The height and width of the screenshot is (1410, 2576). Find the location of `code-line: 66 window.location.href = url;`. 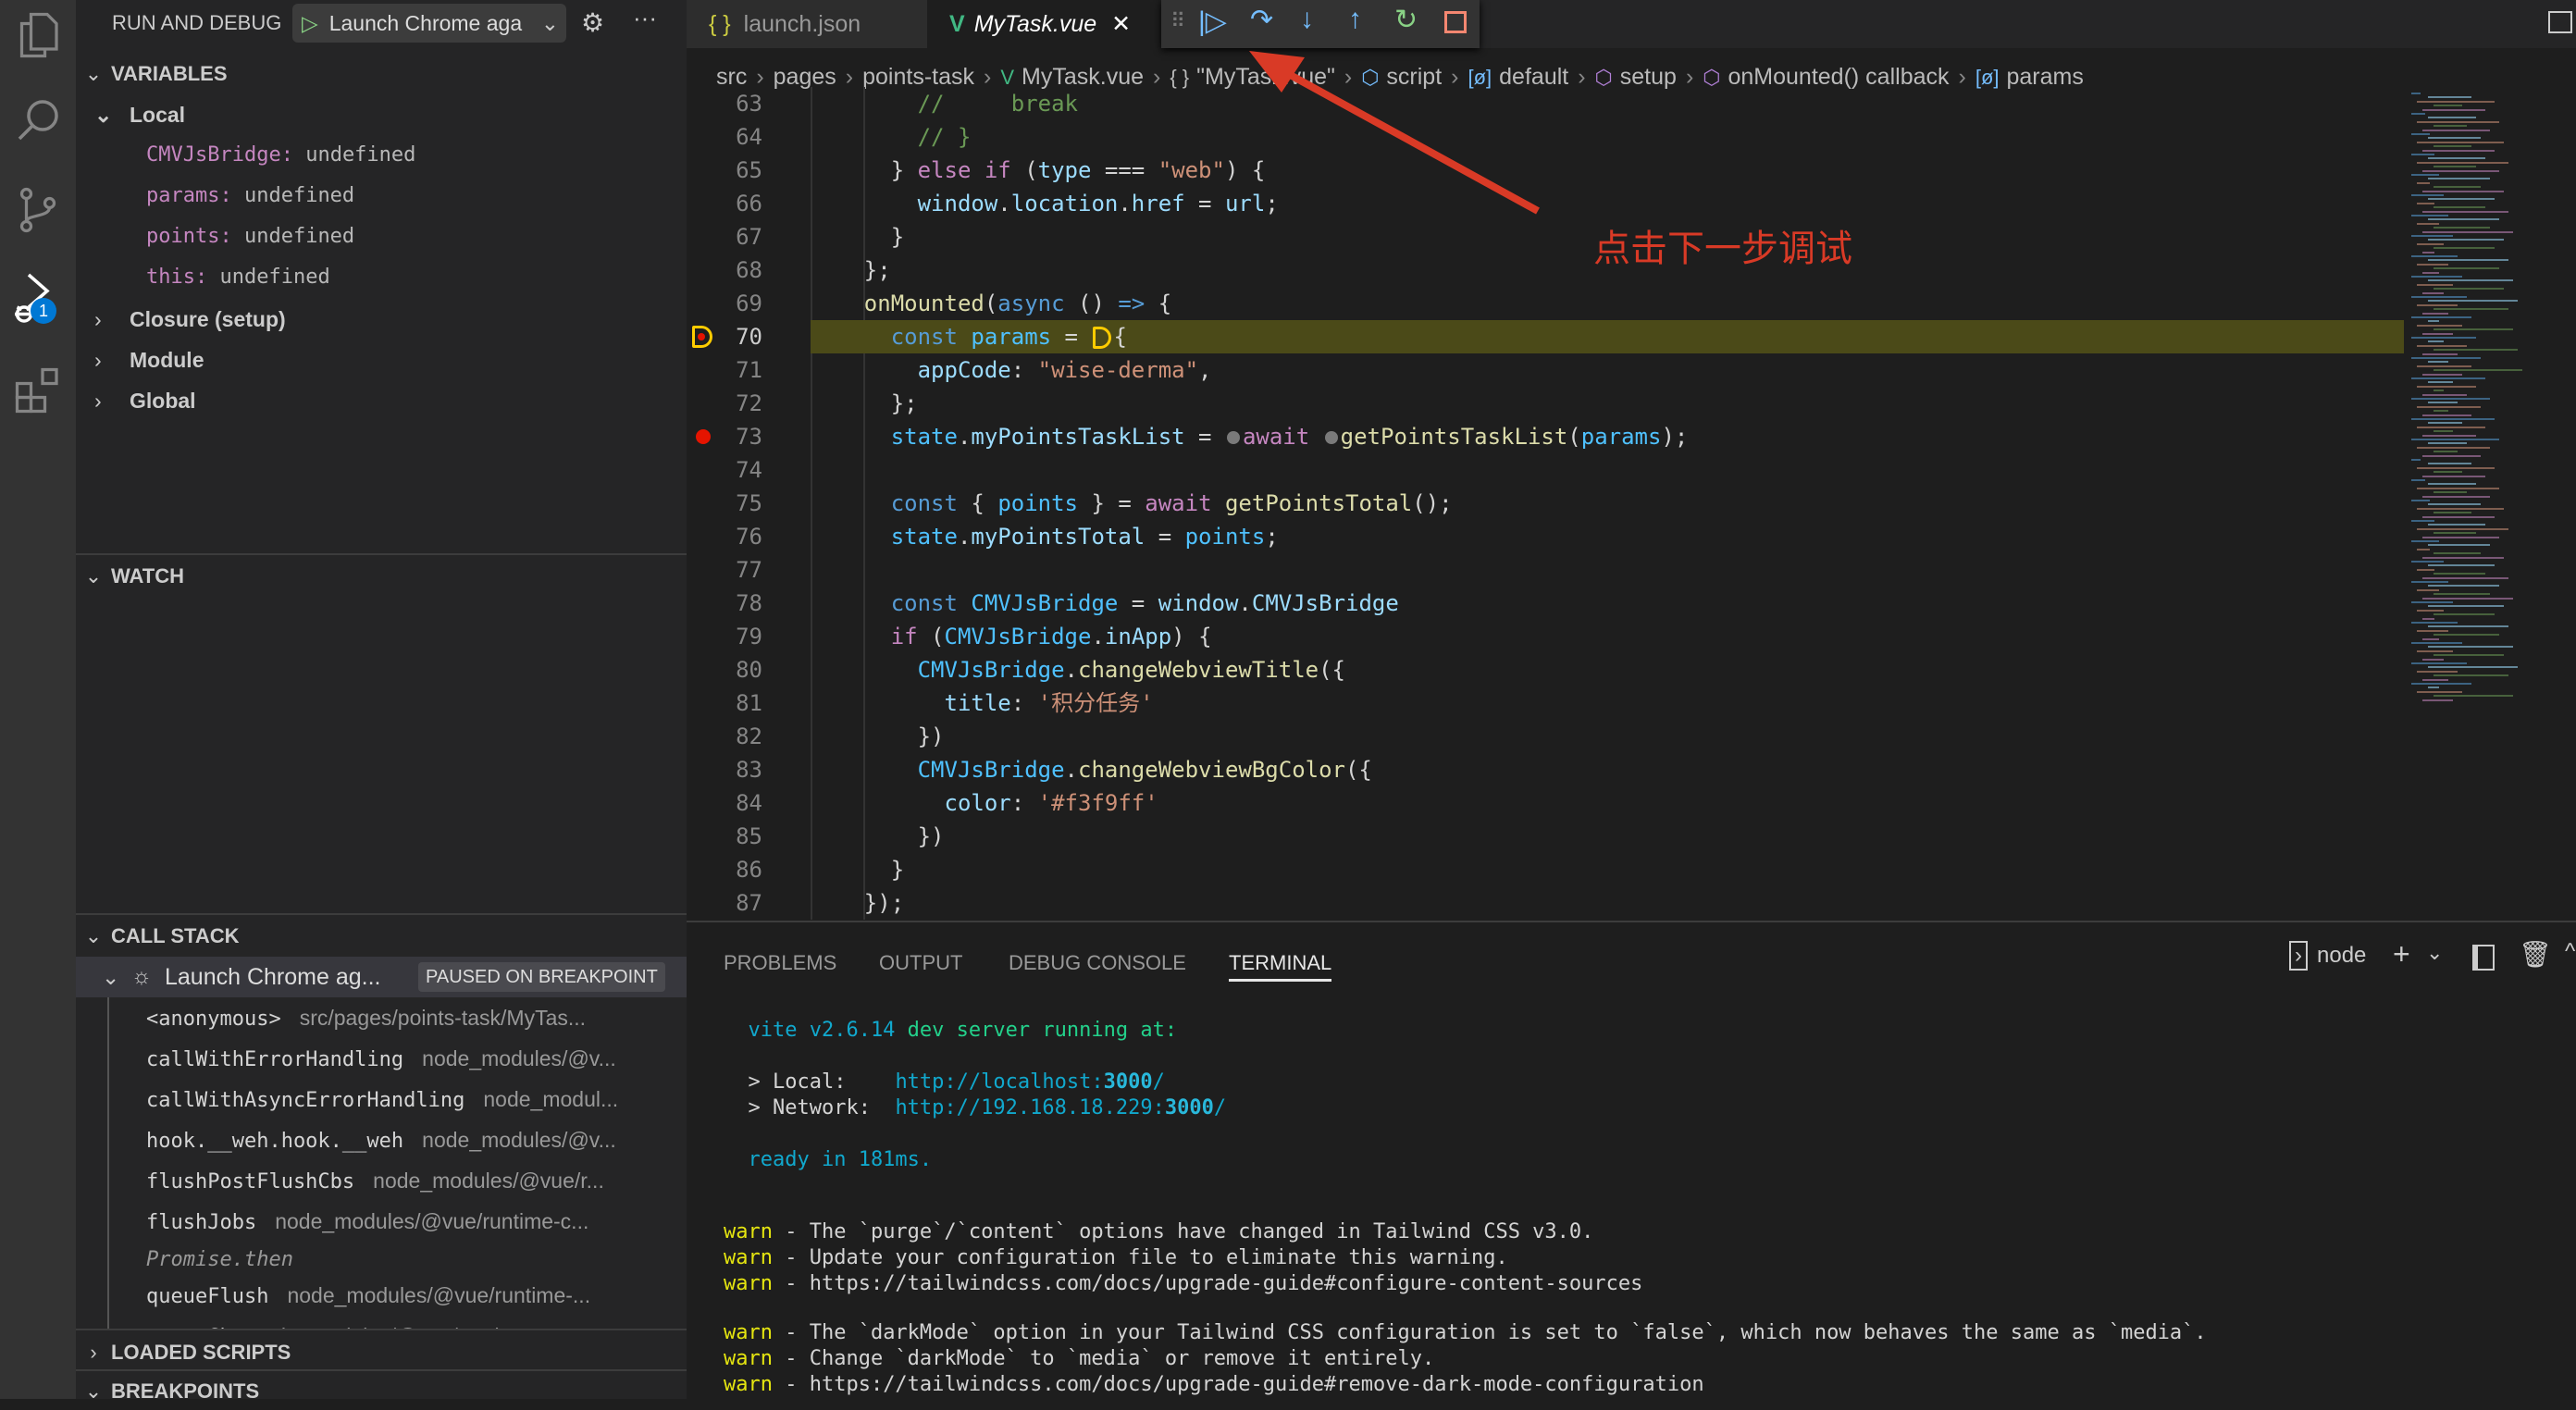

code-line: 66 window.location.href = url; is located at coordinates (1546, 203).